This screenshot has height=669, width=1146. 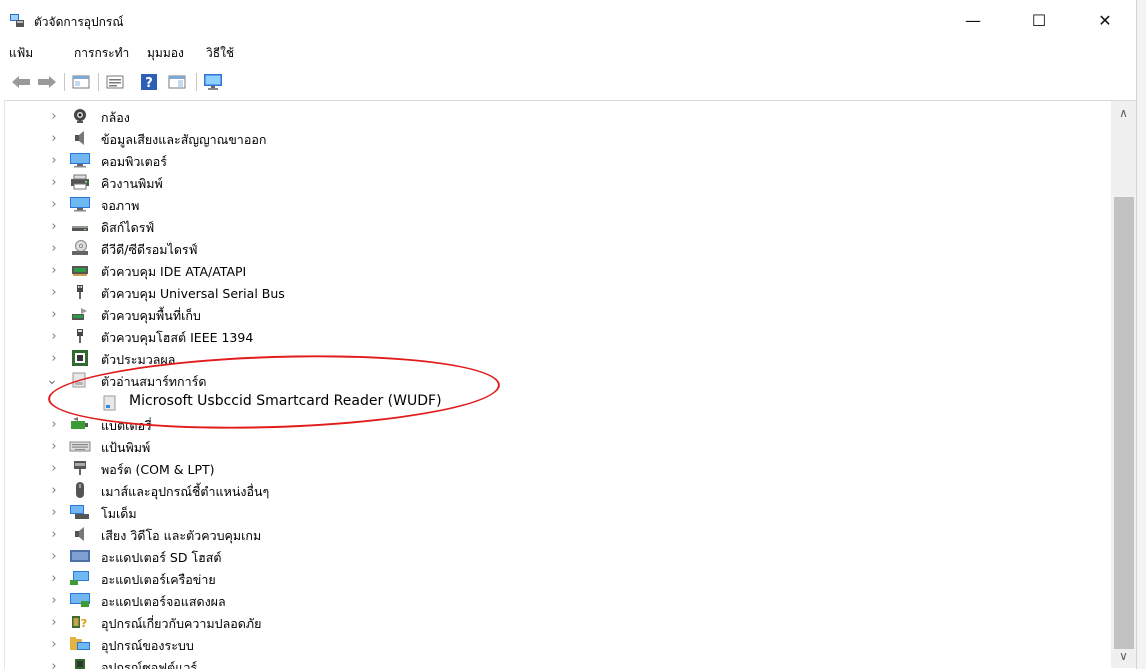 What do you see at coordinates (161, 557) in the screenshot?
I see `tree-node-label: อะแดปเตอร์ SD โฮสต์` at bounding box center [161, 557].